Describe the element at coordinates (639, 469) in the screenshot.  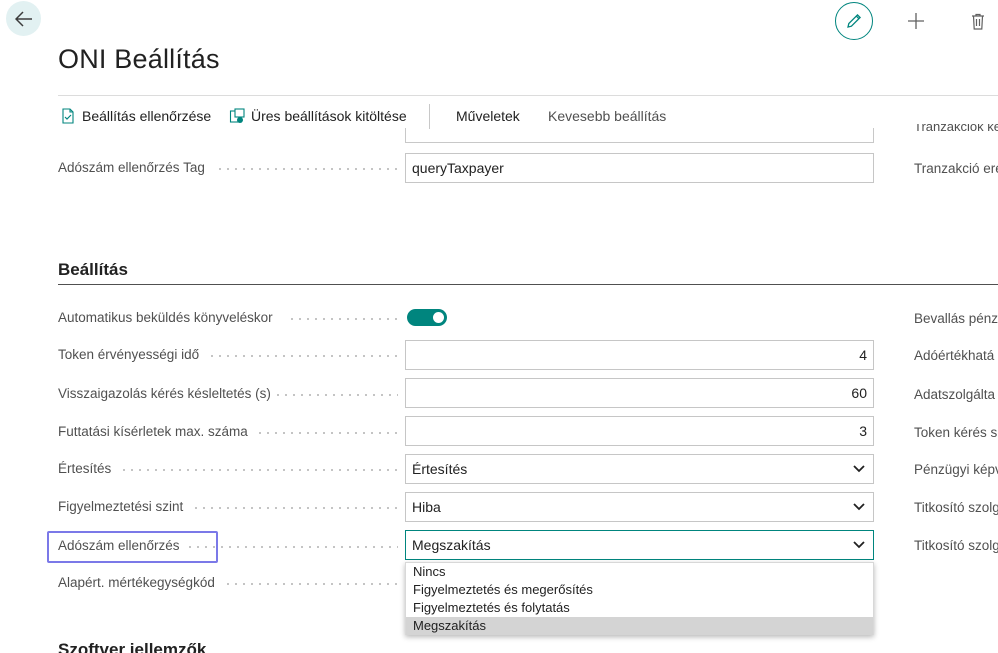
I see `notification-select: Értesítés` at that location.